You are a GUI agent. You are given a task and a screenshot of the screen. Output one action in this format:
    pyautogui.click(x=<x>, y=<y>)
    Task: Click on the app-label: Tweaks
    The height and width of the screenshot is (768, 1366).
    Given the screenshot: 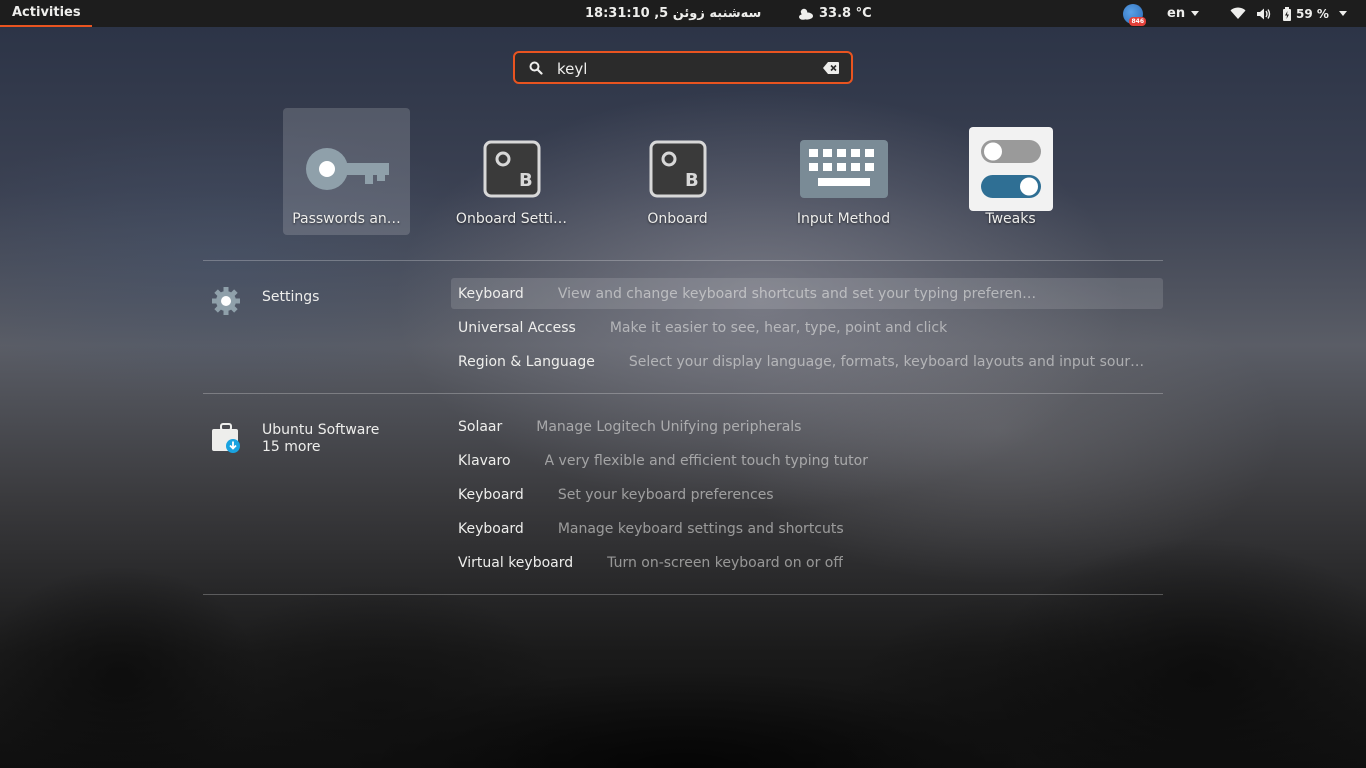 What is the action you would take?
    pyautogui.click(x=1010, y=219)
    